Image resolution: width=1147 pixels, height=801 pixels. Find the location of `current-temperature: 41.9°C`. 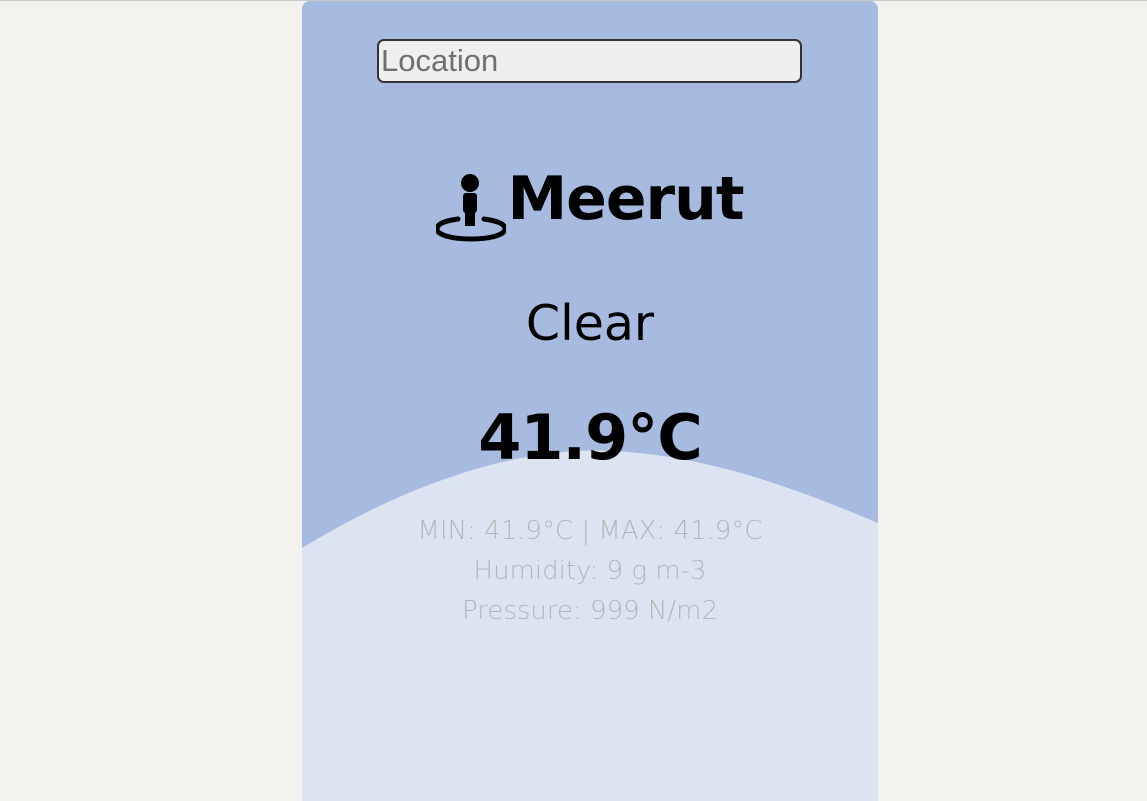

current-temperature: 41.9°C is located at coordinates (590, 437).